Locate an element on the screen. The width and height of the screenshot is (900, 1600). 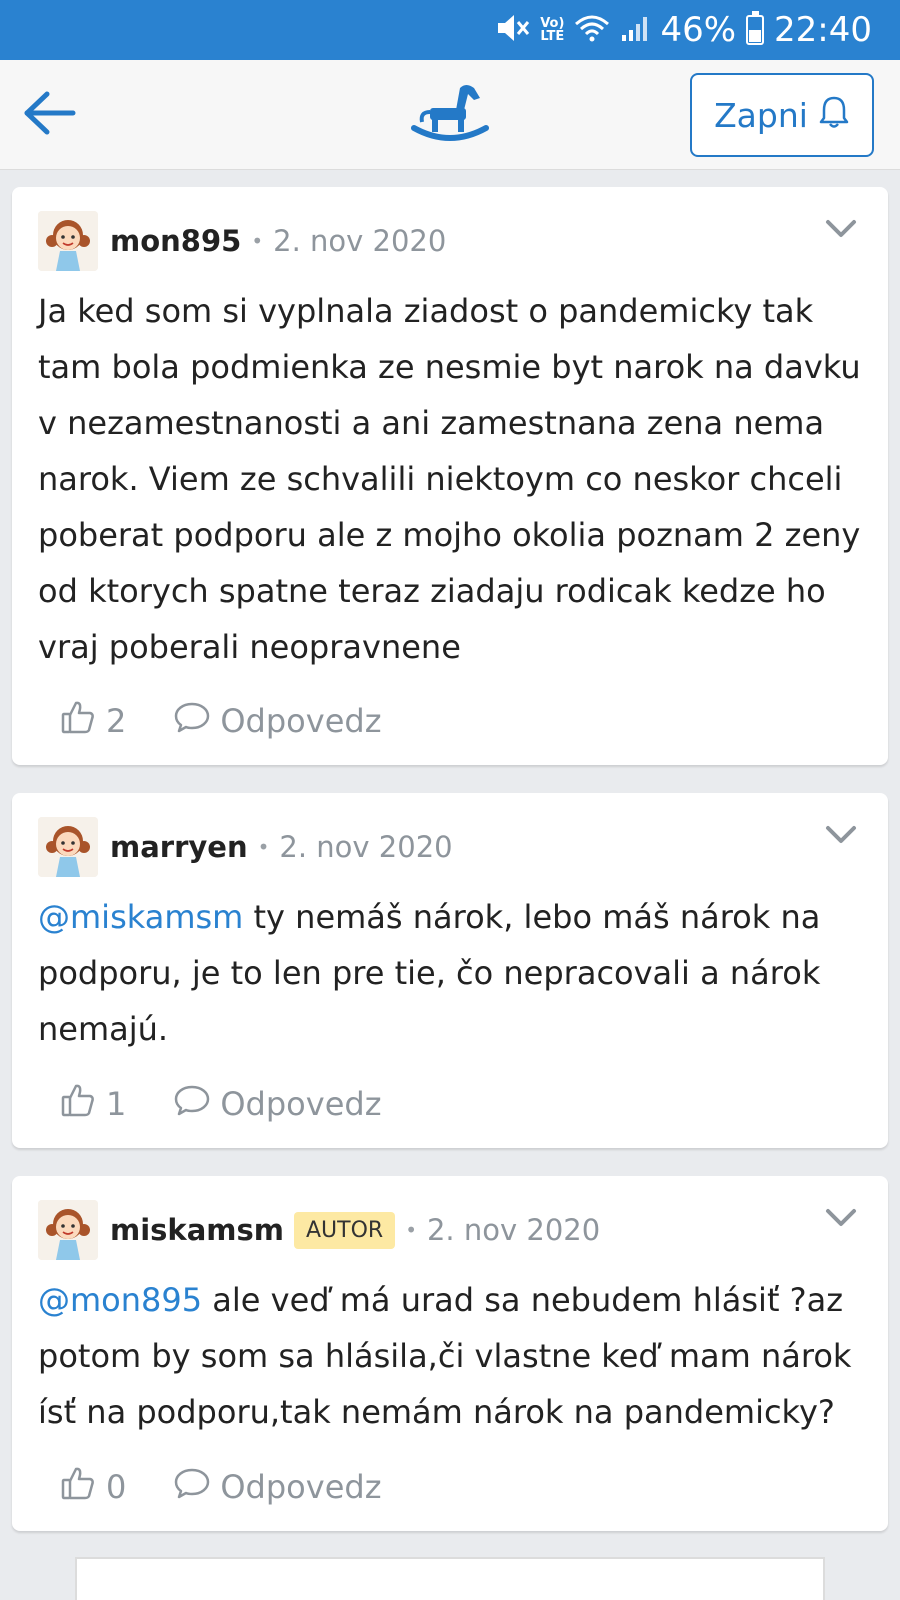
battery-icon is located at coordinates (755, 28).